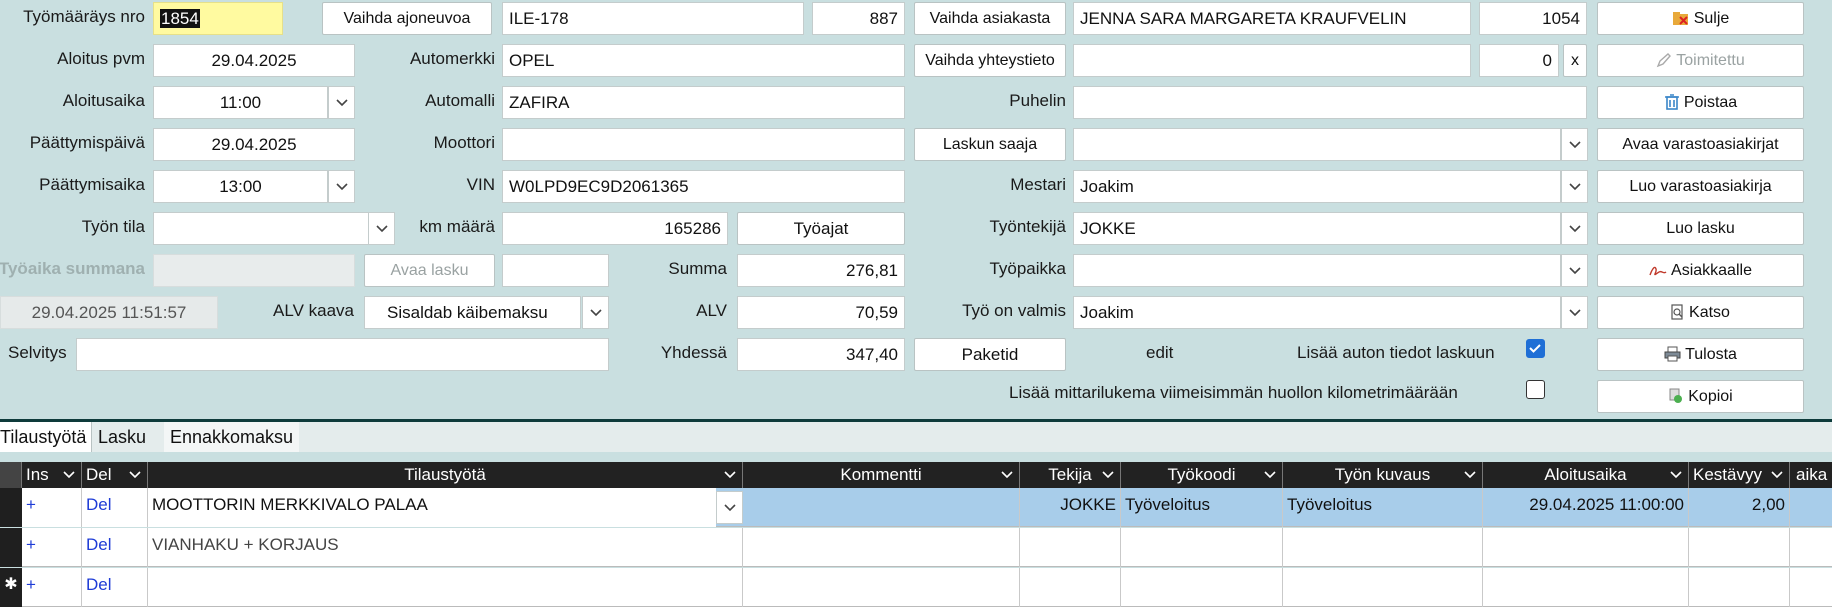 The width and height of the screenshot is (1832, 607). I want to click on ready-dropdown-button, so click(1574, 312).